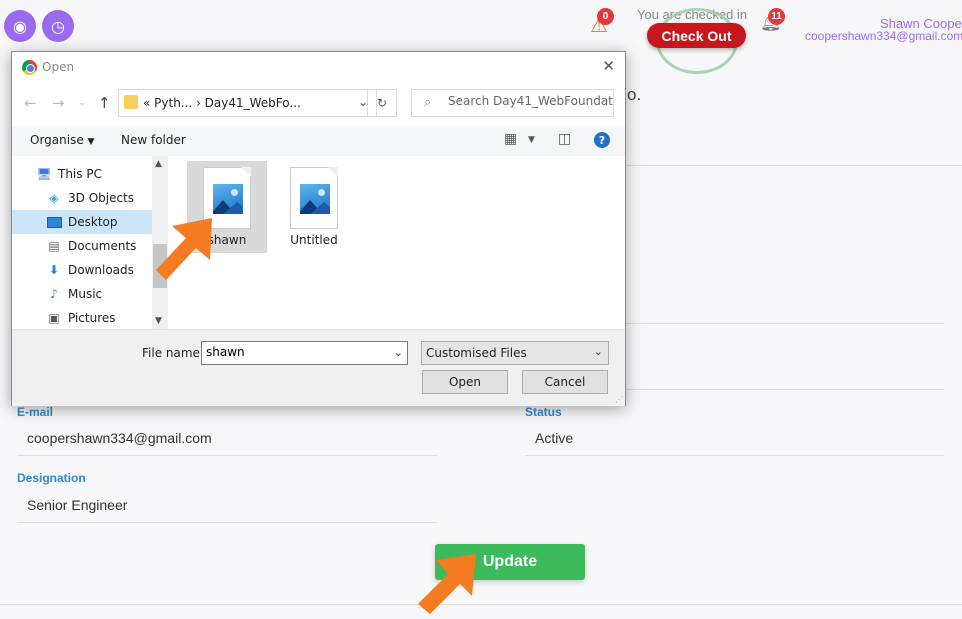 The width and height of the screenshot is (962, 619). I want to click on refresh-icon: ↻, so click(382, 103).